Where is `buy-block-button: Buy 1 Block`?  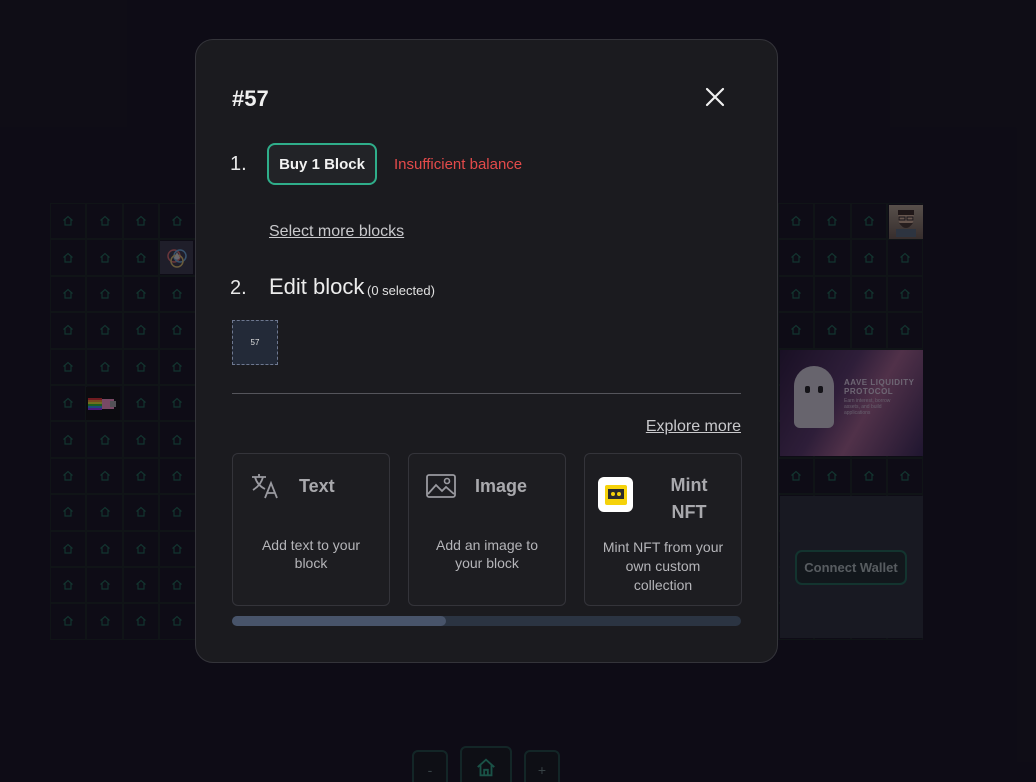
buy-block-button: Buy 1 Block is located at coordinates (322, 164).